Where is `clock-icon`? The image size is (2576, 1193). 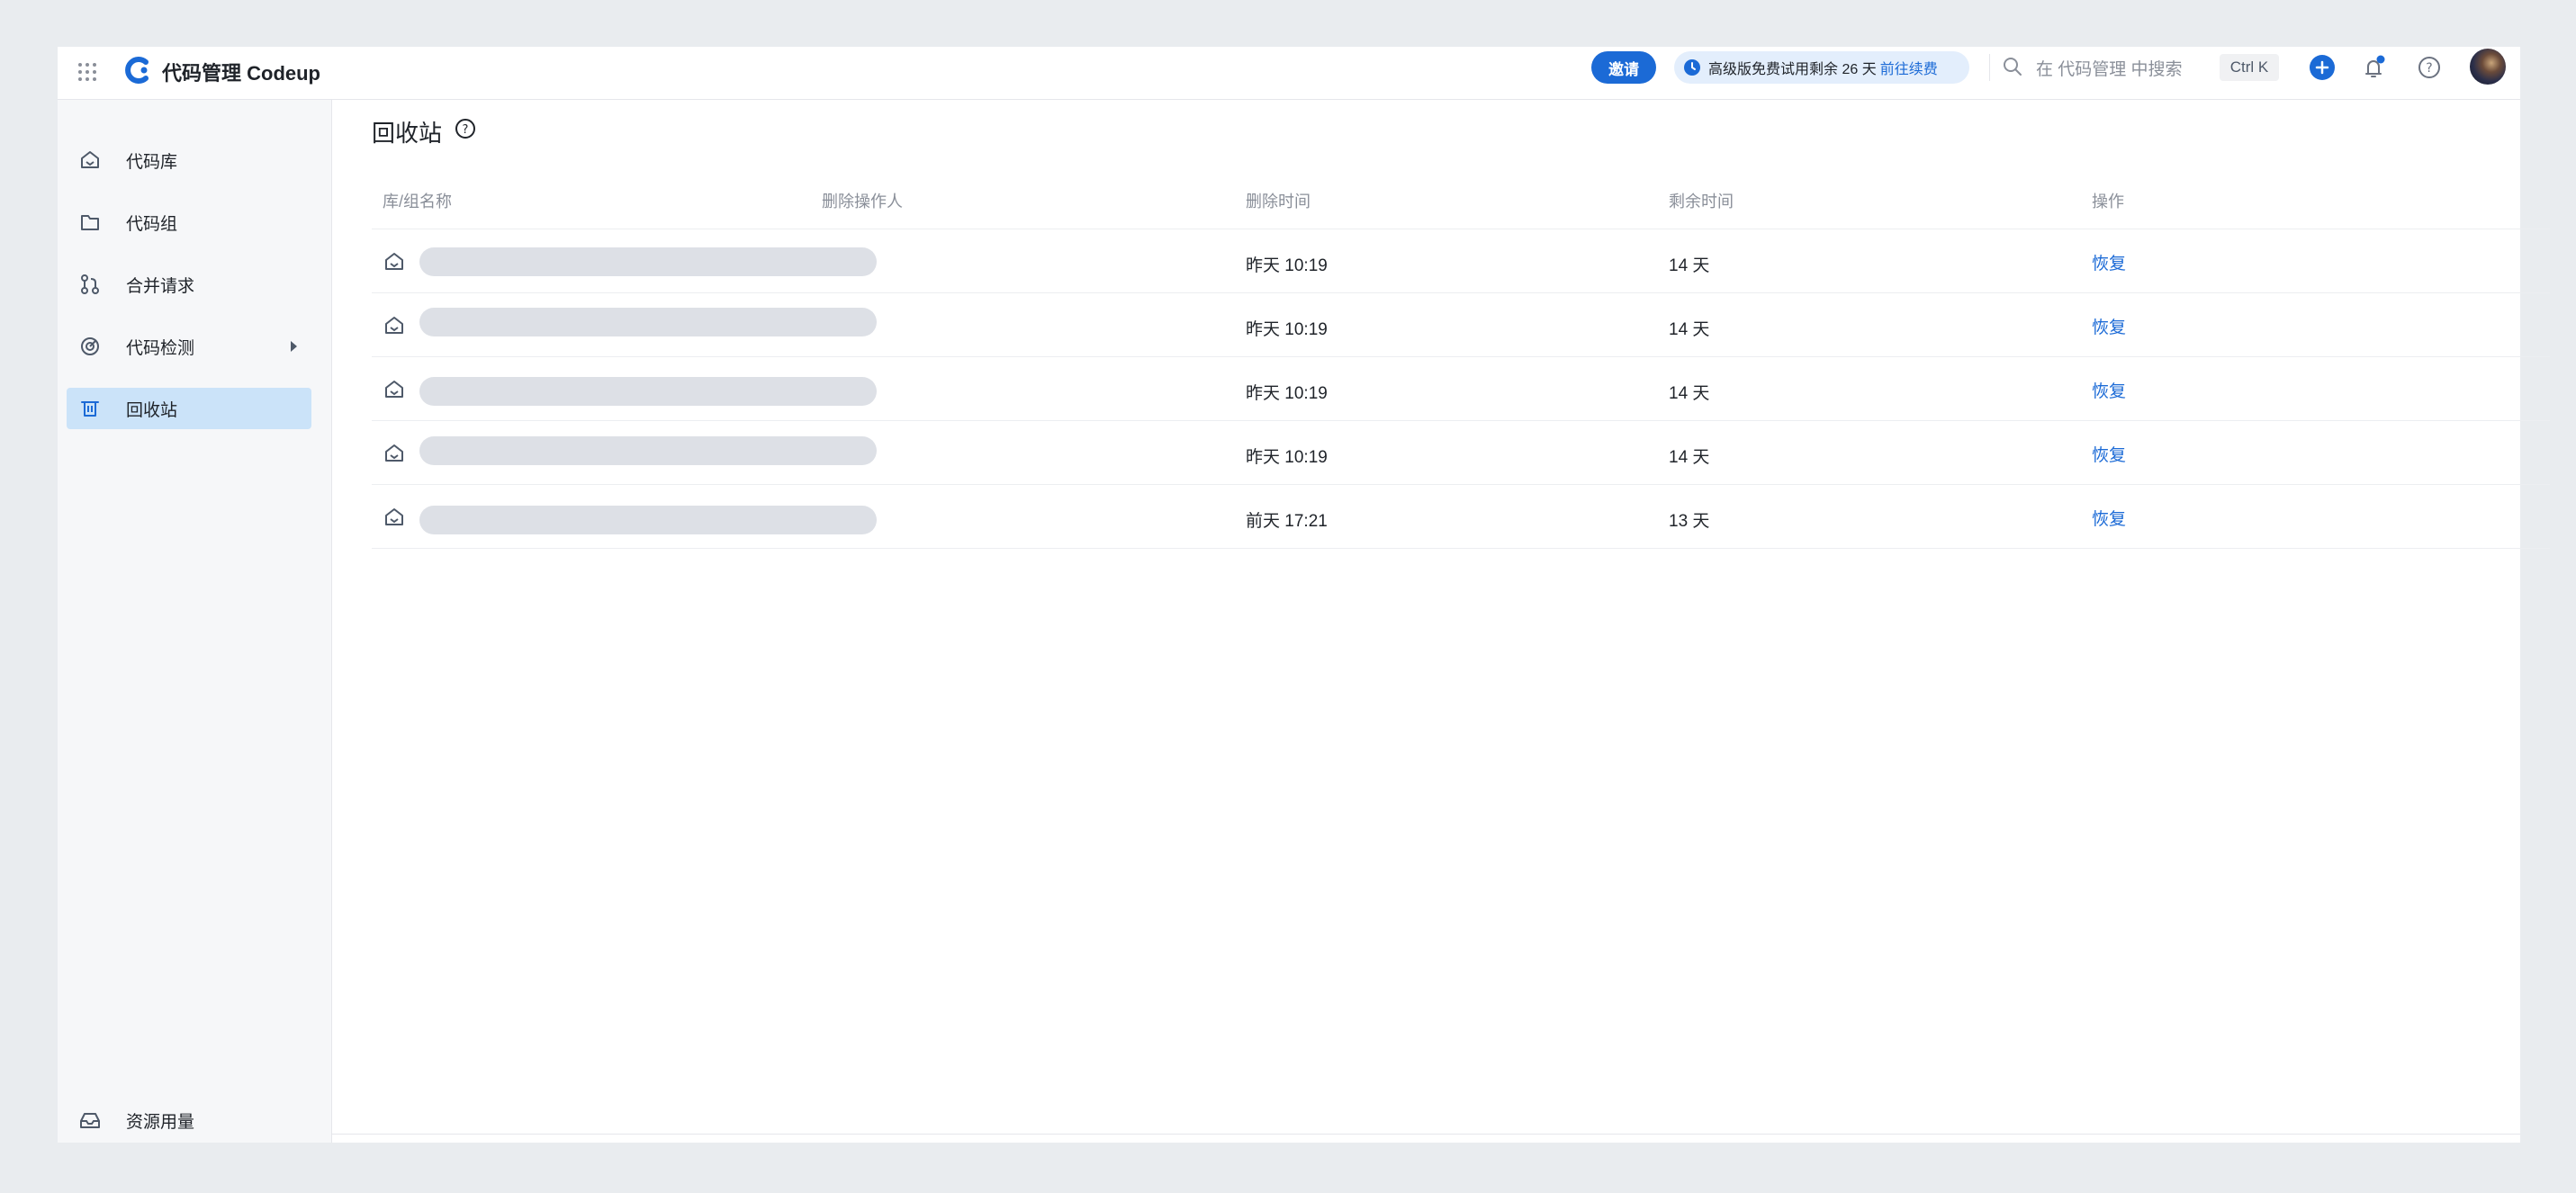 clock-icon is located at coordinates (1692, 67).